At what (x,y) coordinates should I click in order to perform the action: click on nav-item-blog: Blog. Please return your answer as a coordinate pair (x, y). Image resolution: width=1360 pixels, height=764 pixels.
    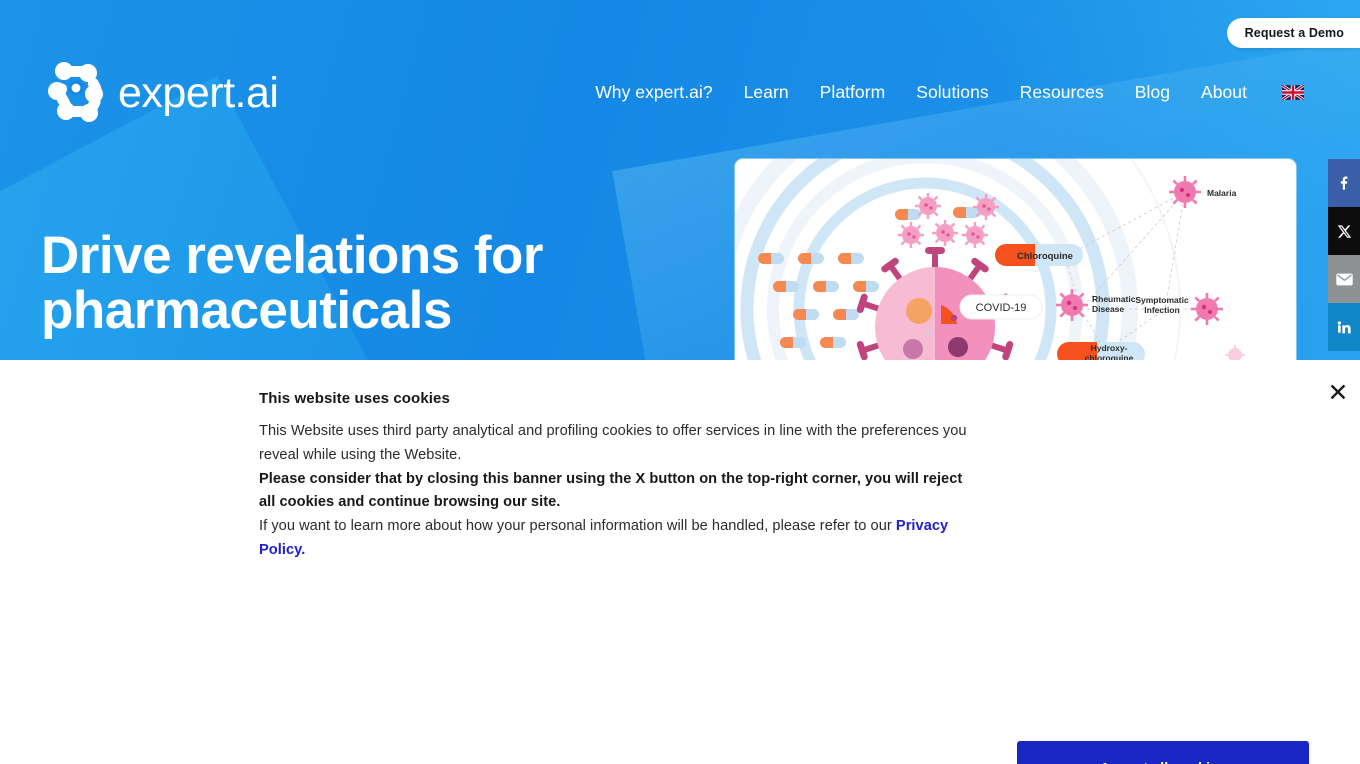
    Looking at the image, I should click on (1152, 92).